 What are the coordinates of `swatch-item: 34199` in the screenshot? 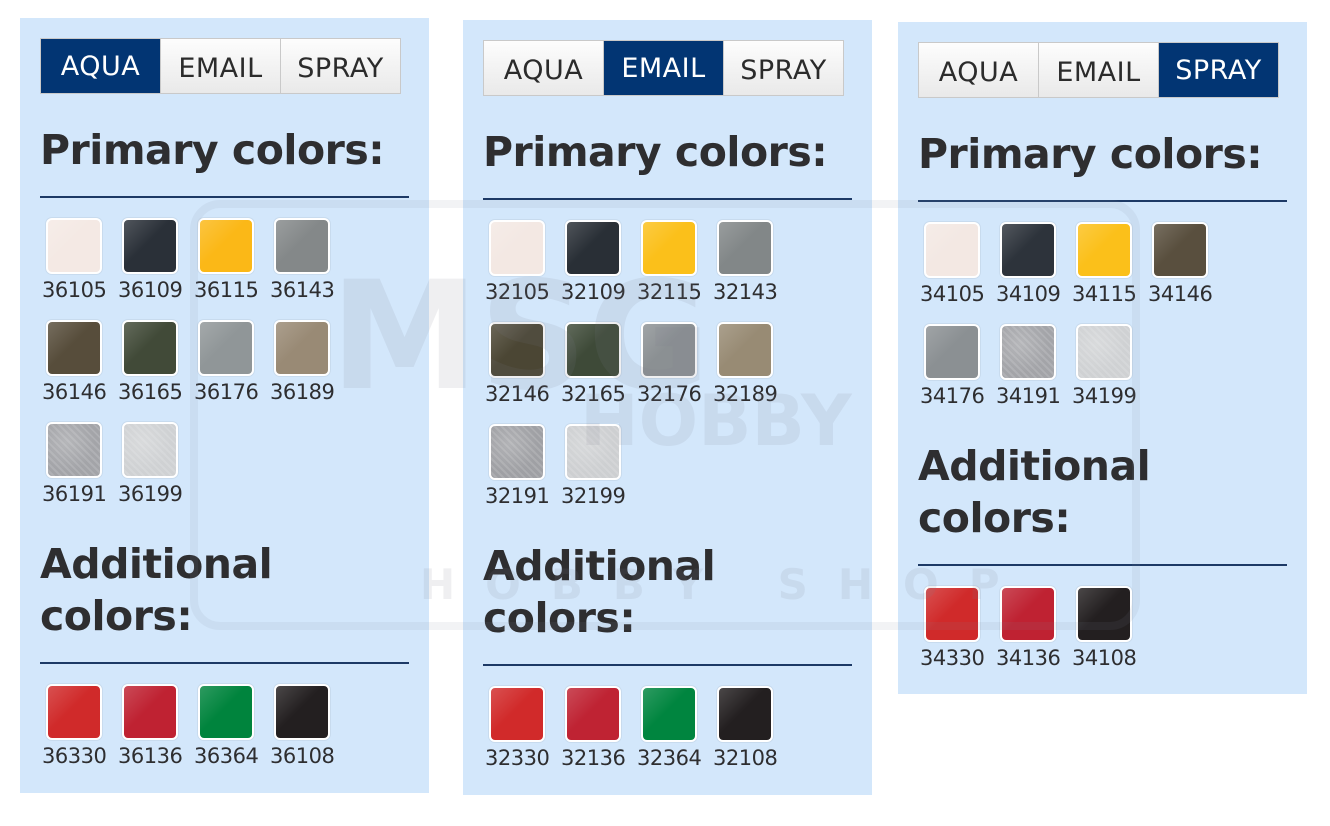 It's located at (1112, 375).